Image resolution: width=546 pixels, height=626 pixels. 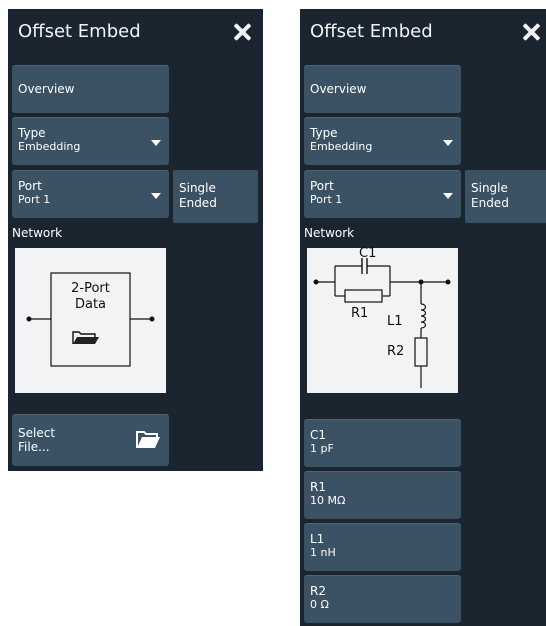 I want to click on param-name: L1, so click(x=317, y=539).